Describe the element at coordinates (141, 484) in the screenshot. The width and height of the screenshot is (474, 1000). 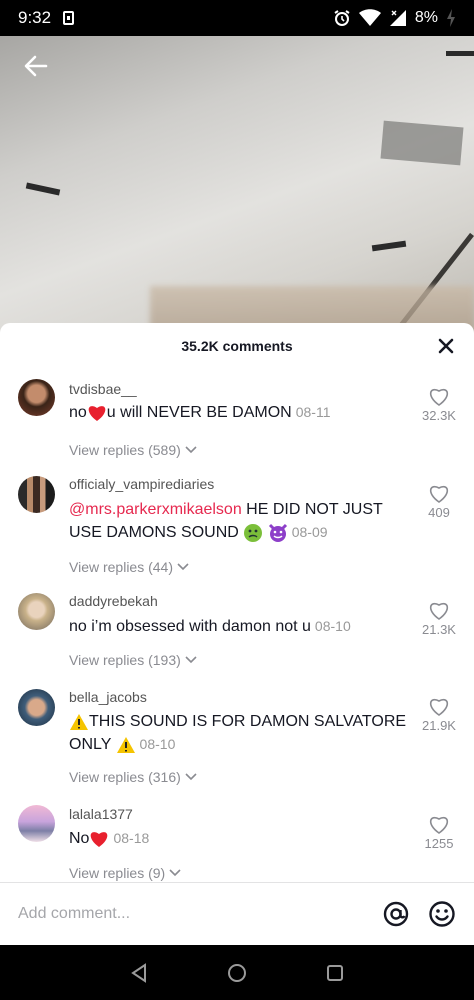
I see `comment-username: officialy_vampirediaries` at that location.